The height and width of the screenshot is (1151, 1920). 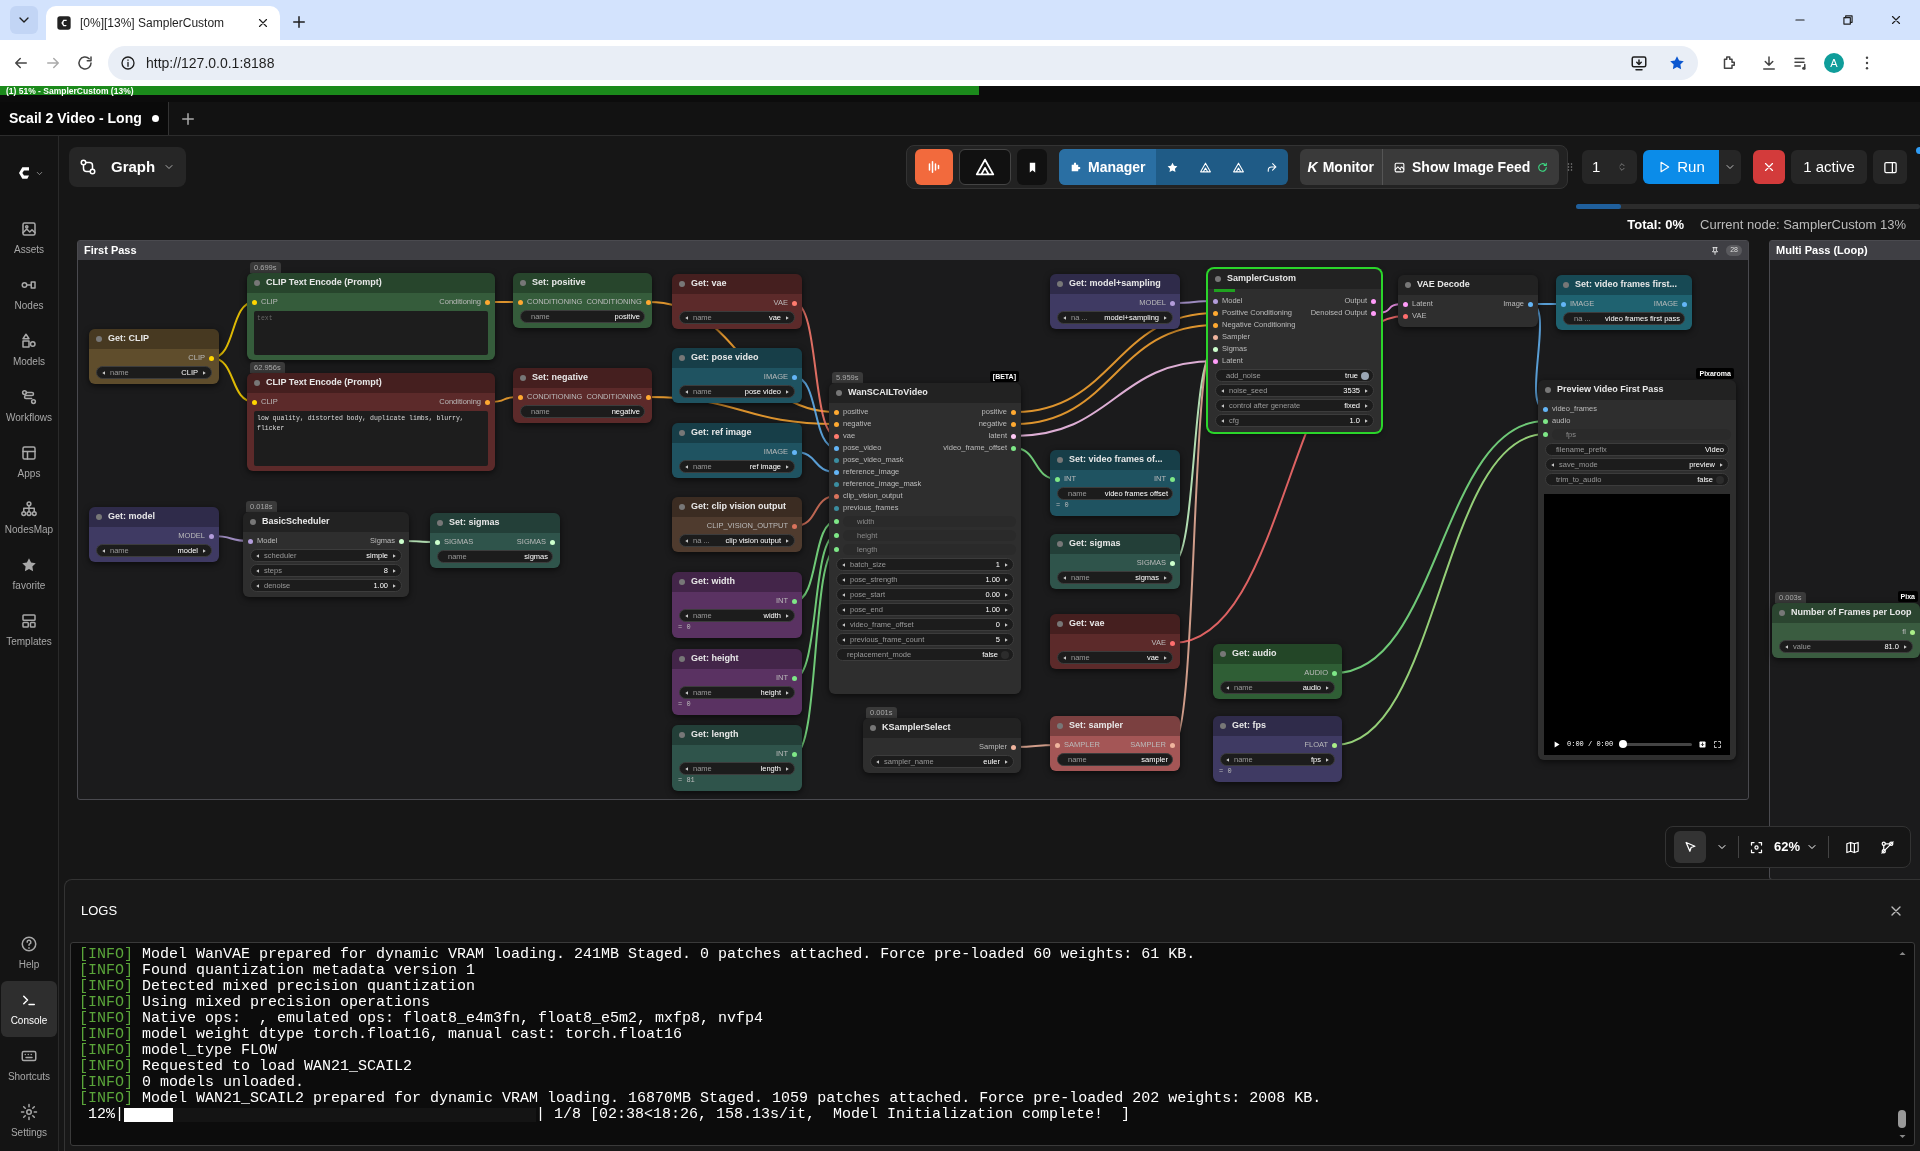 What do you see at coordinates (421, 1019) in the screenshot?
I see `log-line: [INFO] Native ops: , emulated ops: float8_e4m3fn, float8_e5m2, mxfp8, nvfp4` at bounding box center [421, 1019].